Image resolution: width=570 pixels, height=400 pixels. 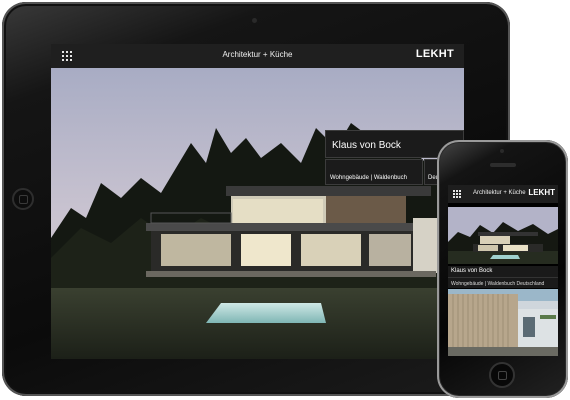 I want to click on tablet-camera, so click(x=254, y=20).